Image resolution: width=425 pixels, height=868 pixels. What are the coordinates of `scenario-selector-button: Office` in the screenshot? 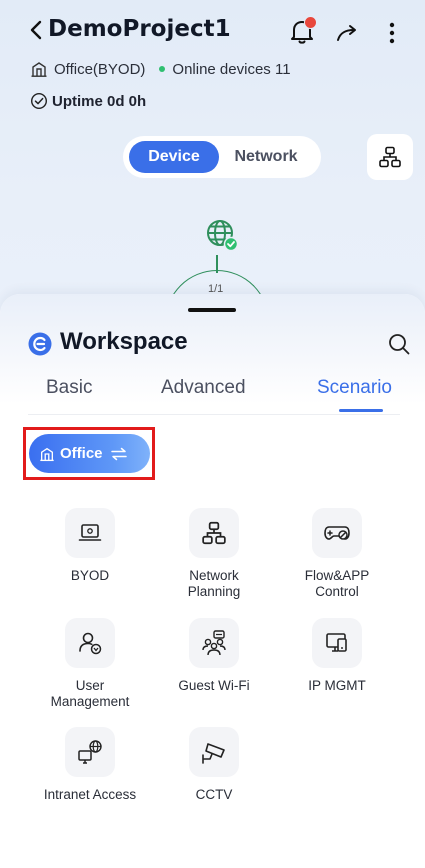 It's located at (89, 453).